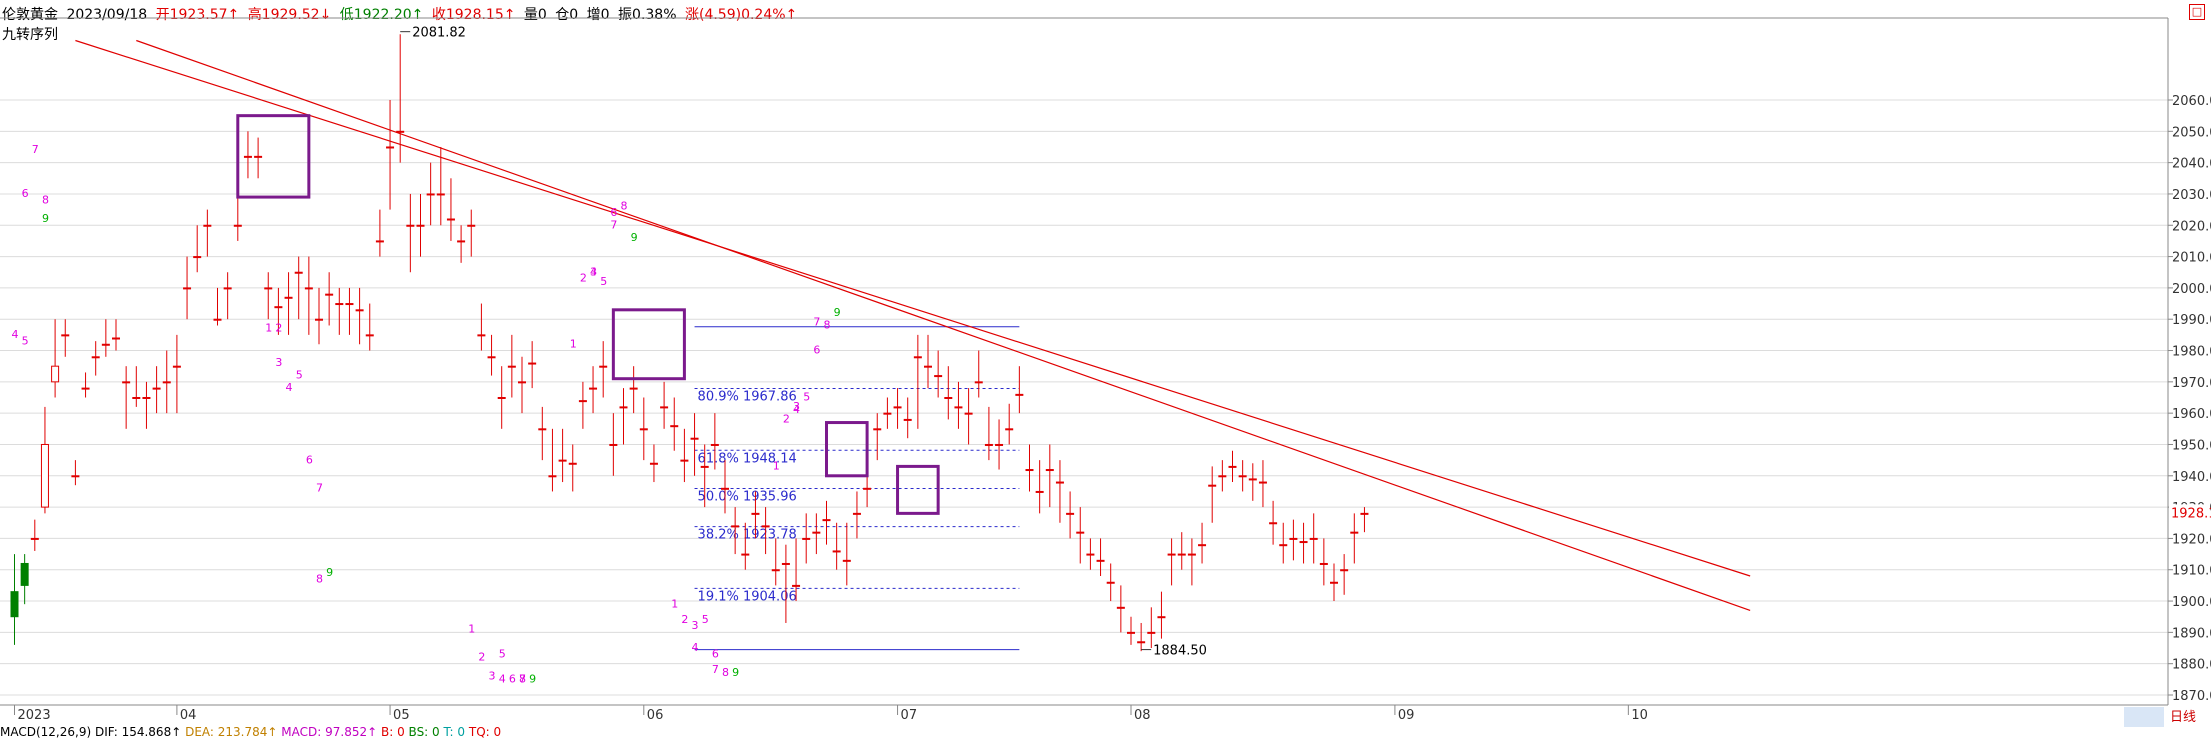 The image size is (2211, 739). Describe the element at coordinates (2191, 289) in the screenshot. I see `y-tick-label: 2000.00` at that location.